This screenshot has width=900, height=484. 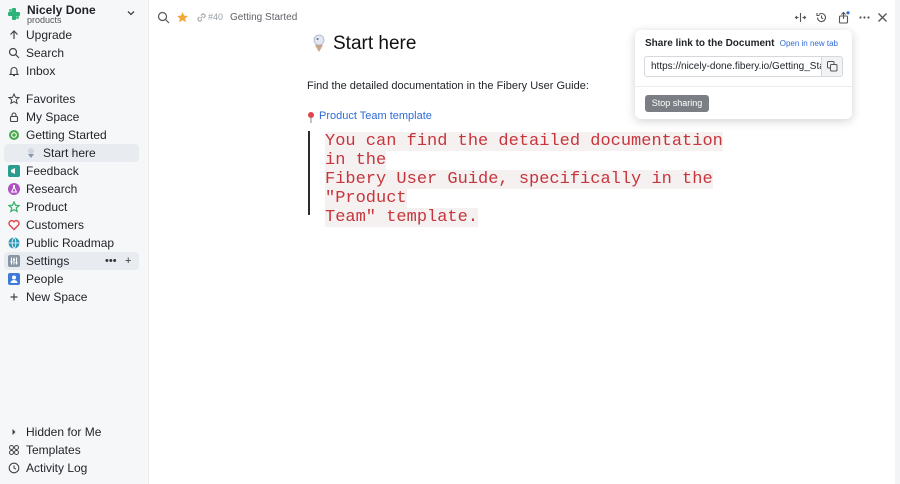 I want to click on sidebar-item-label: Templates, so click(x=53, y=450).